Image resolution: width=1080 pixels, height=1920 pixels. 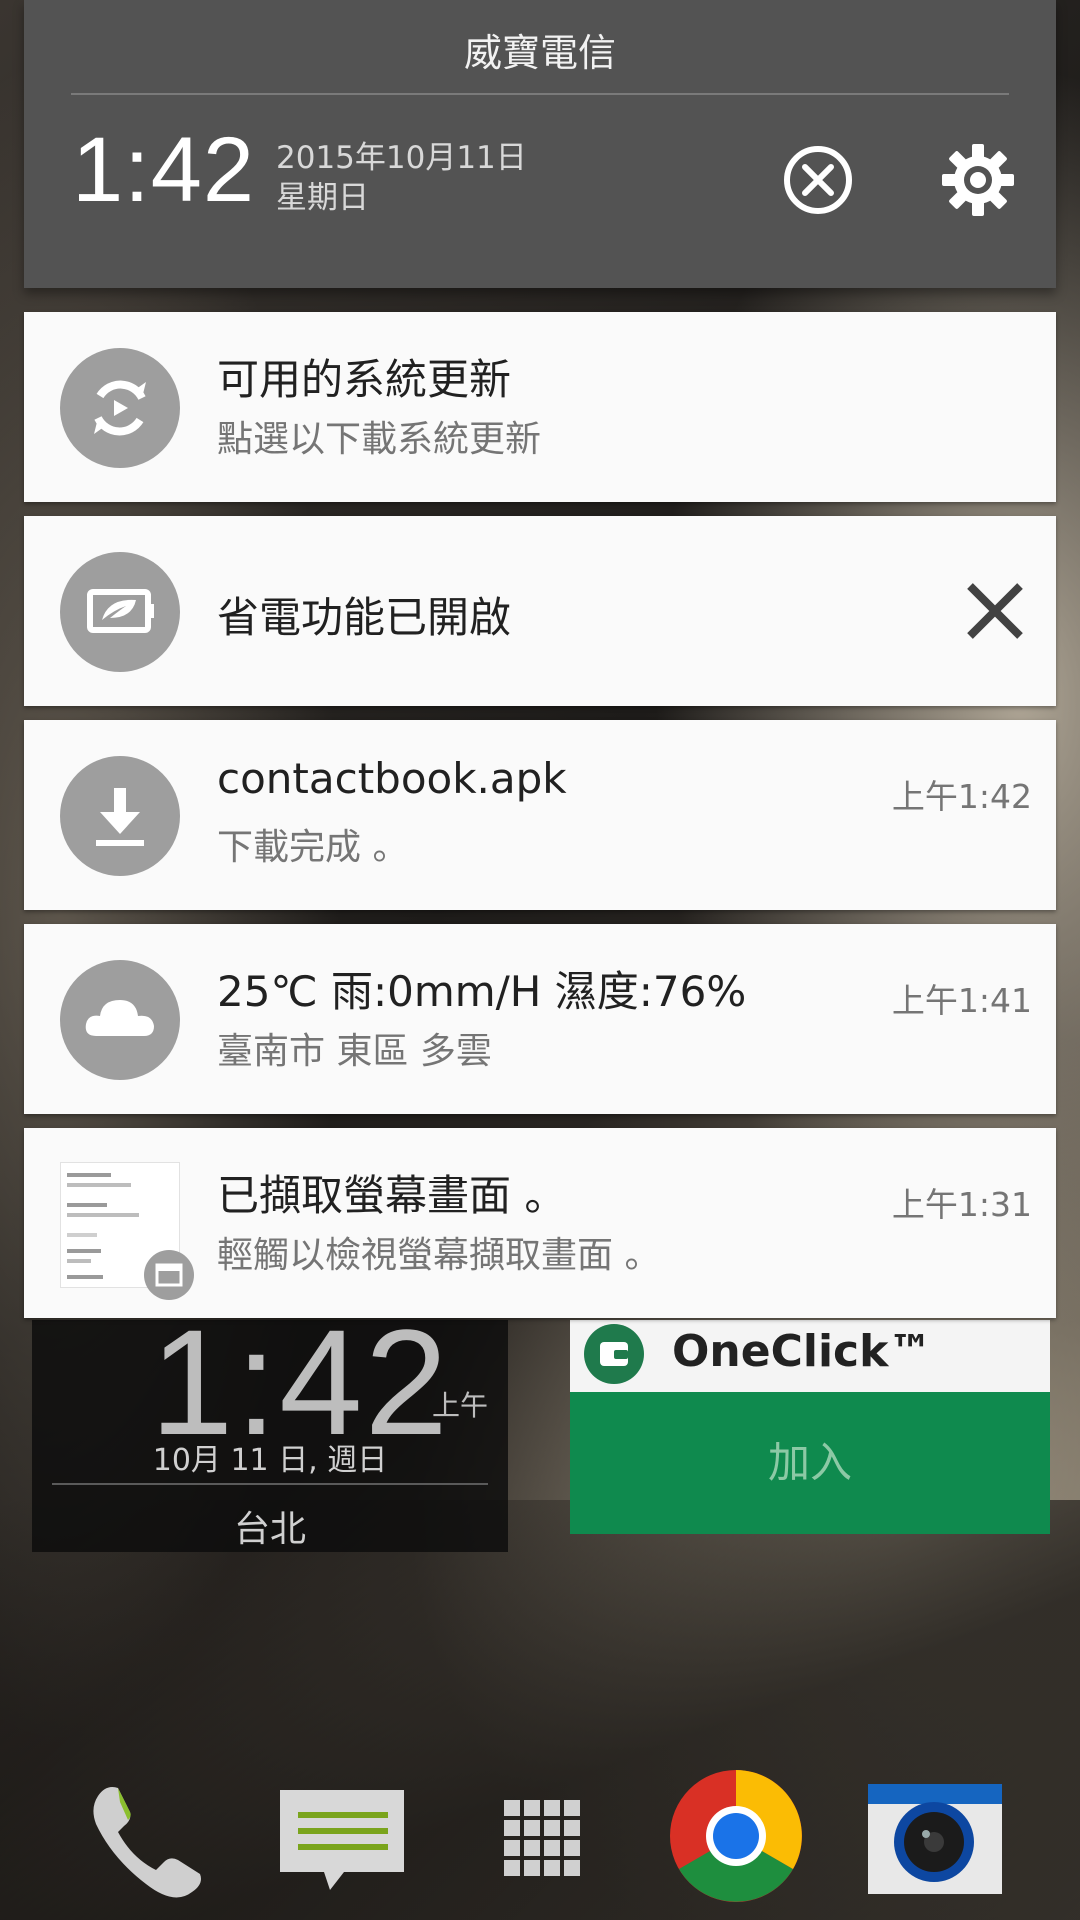 What do you see at coordinates (269, 1529) in the screenshot?
I see `clock-widget-city: 台北` at bounding box center [269, 1529].